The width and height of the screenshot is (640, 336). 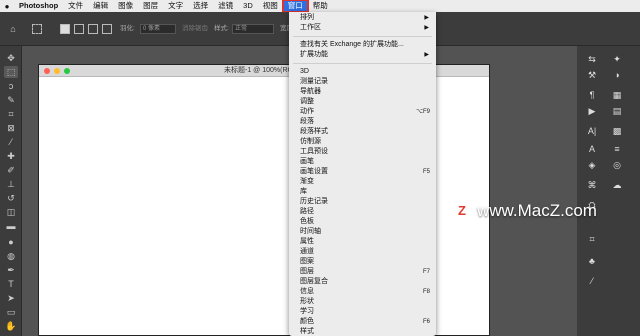 What do you see at coordinates (617, 75) in the screenshot?
I see `color-panel-icon: ◑` at bounding box center [617, 75].